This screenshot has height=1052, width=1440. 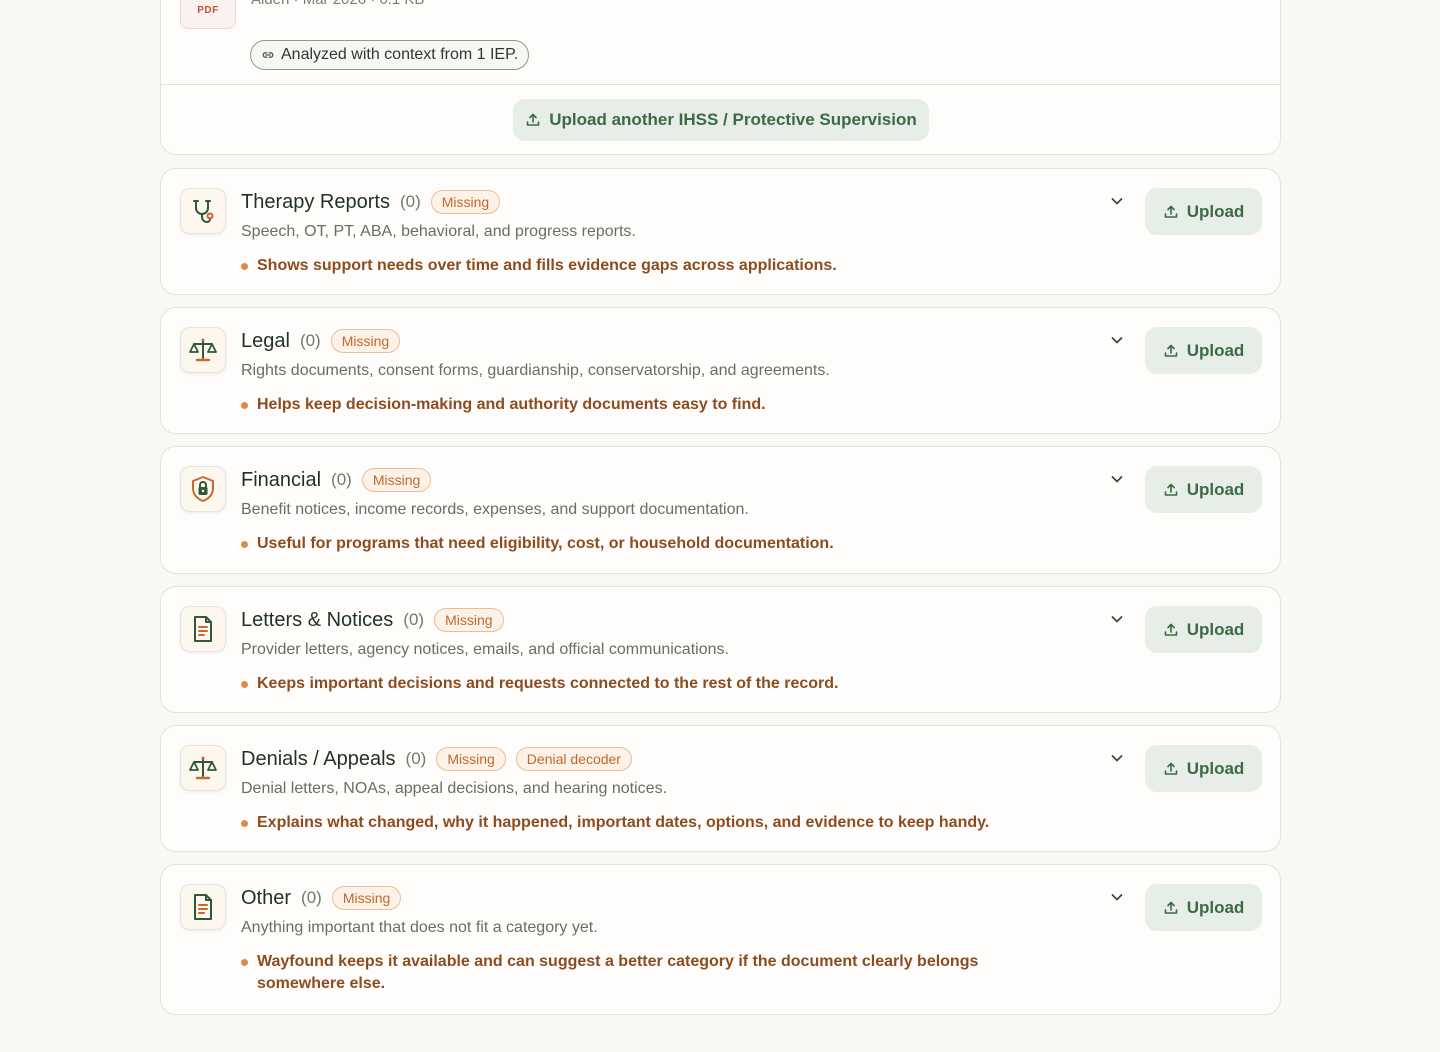 I want to click on category-title-row: Letters & Notices (0) Missing, so click(x=372, y=620).